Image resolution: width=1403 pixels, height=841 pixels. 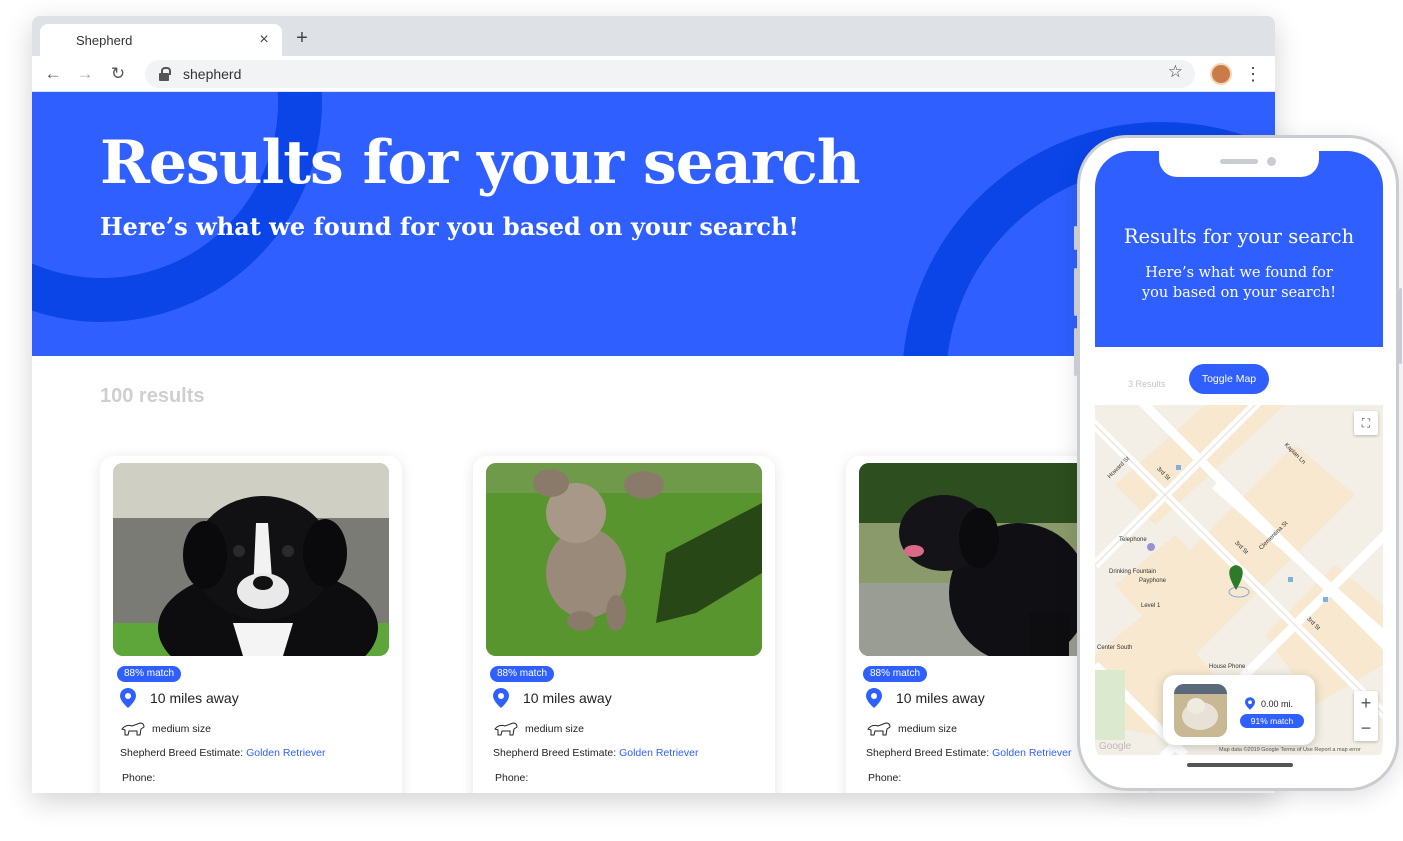 I want to click on map-label: Telephone, so click(x=1133, y=540).